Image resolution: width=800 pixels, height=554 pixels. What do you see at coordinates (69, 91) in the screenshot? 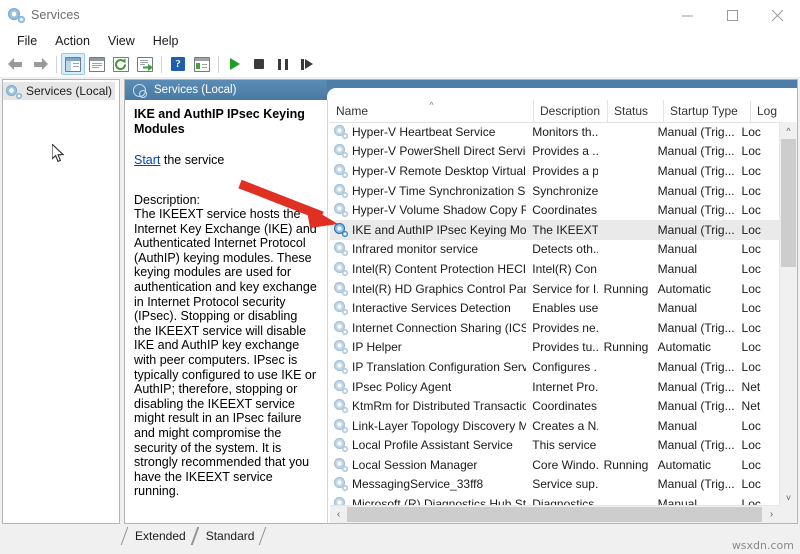
I see `tree-item-label: Services (Local)` at bounding box center [69, 91].